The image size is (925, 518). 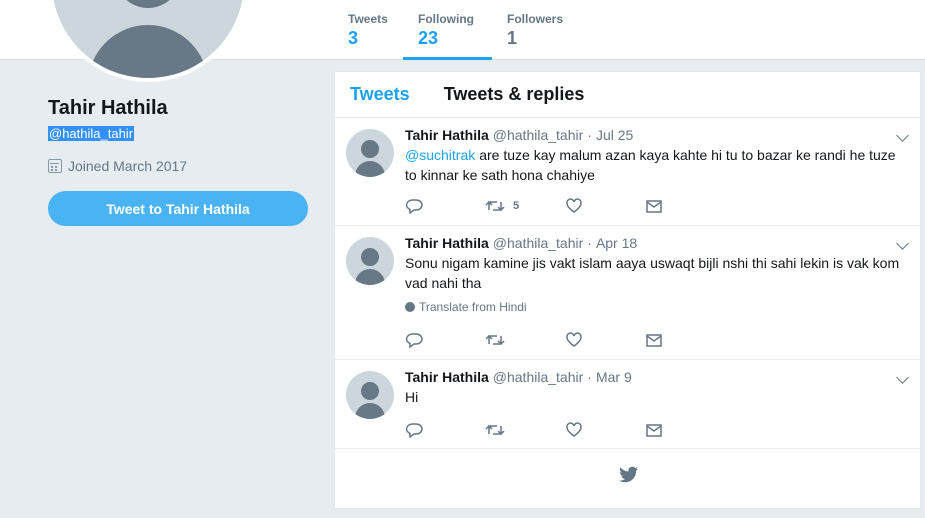 I want to click on stat-tweets: Tweets 3, so click(x=368, y=30).